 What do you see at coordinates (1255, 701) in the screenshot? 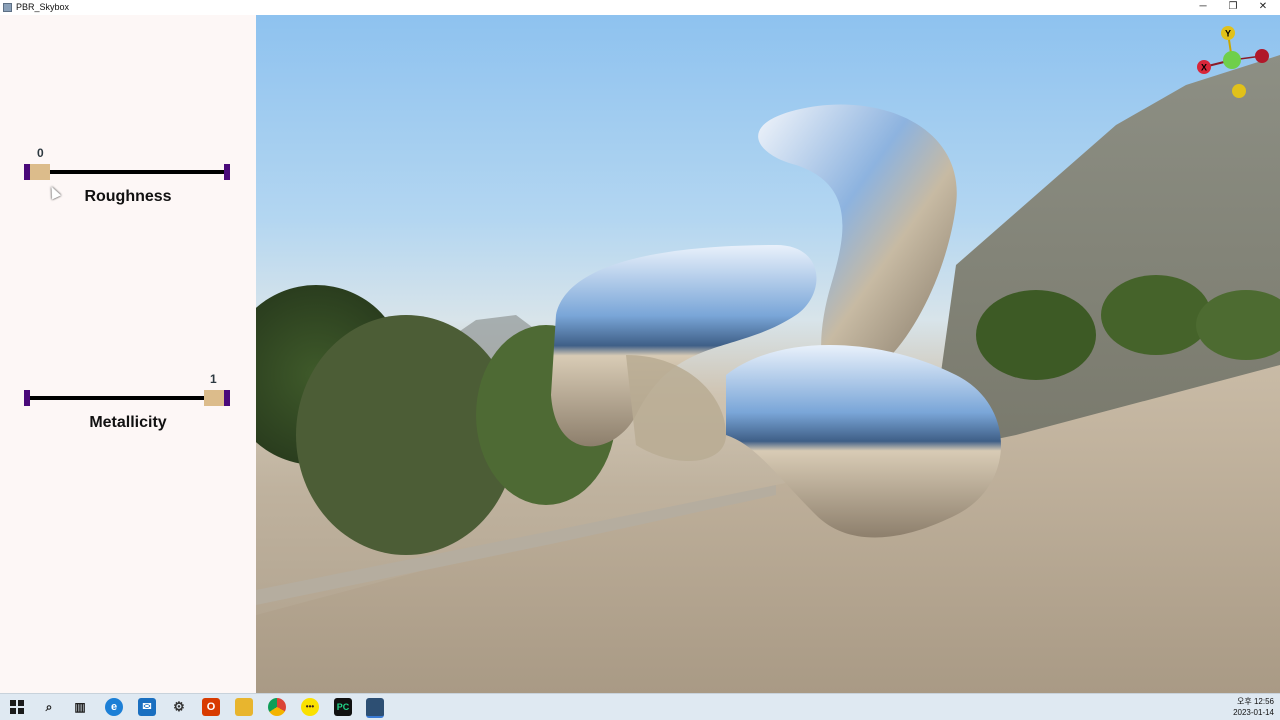
I see `clock-time: 오후 12:56` at bounding box center [1255, 701].